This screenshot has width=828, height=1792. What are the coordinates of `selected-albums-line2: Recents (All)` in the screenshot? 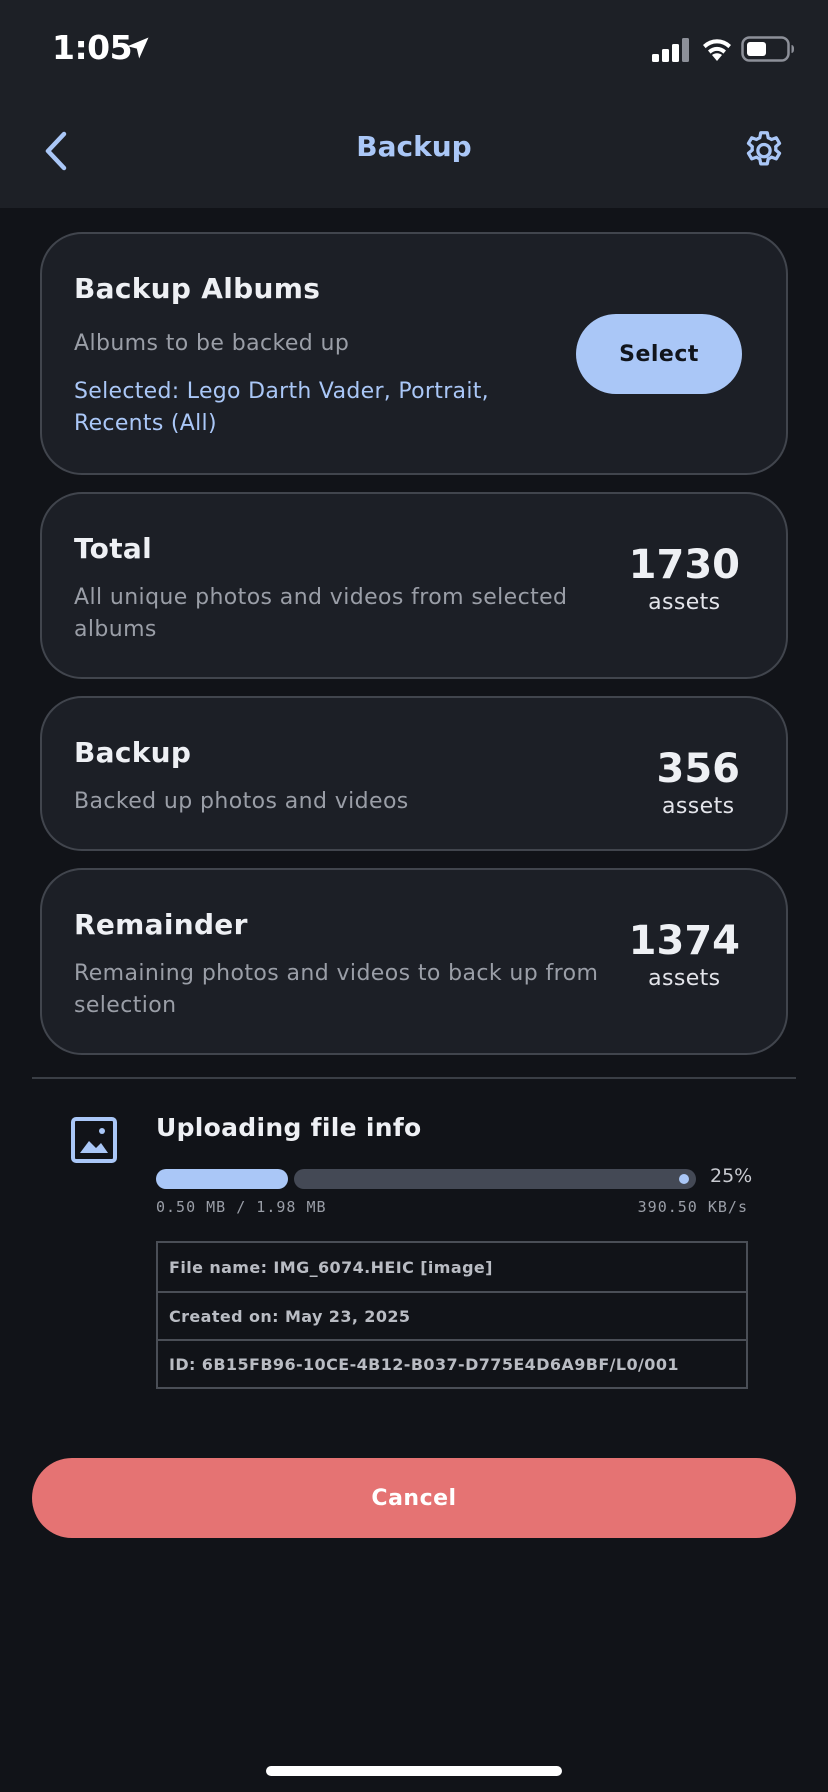 It's located at (145, 423).